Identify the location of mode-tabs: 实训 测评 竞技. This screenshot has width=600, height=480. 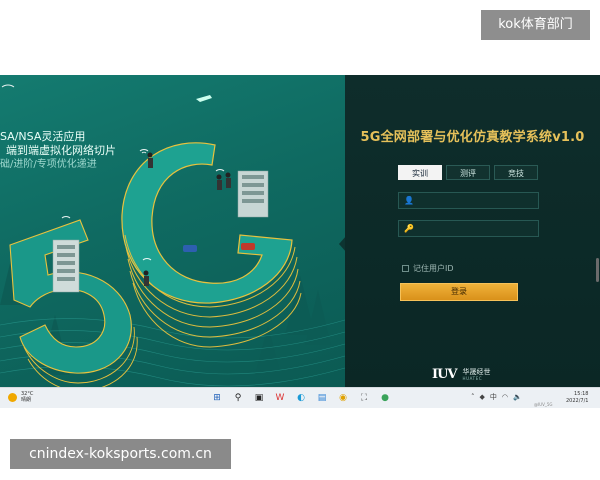
(468, 172).